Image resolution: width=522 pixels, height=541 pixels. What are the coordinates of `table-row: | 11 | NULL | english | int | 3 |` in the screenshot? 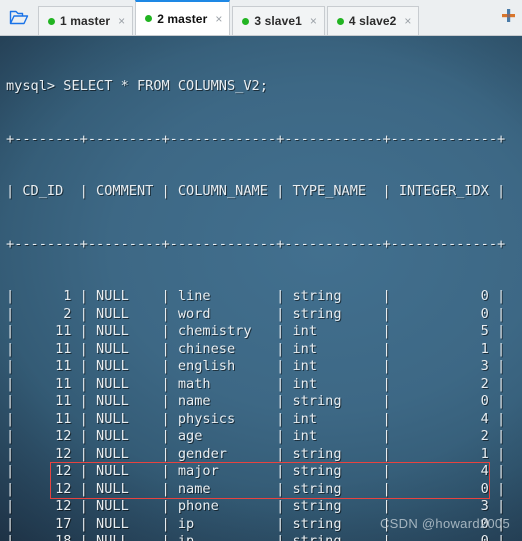 It's located at (256, 366).